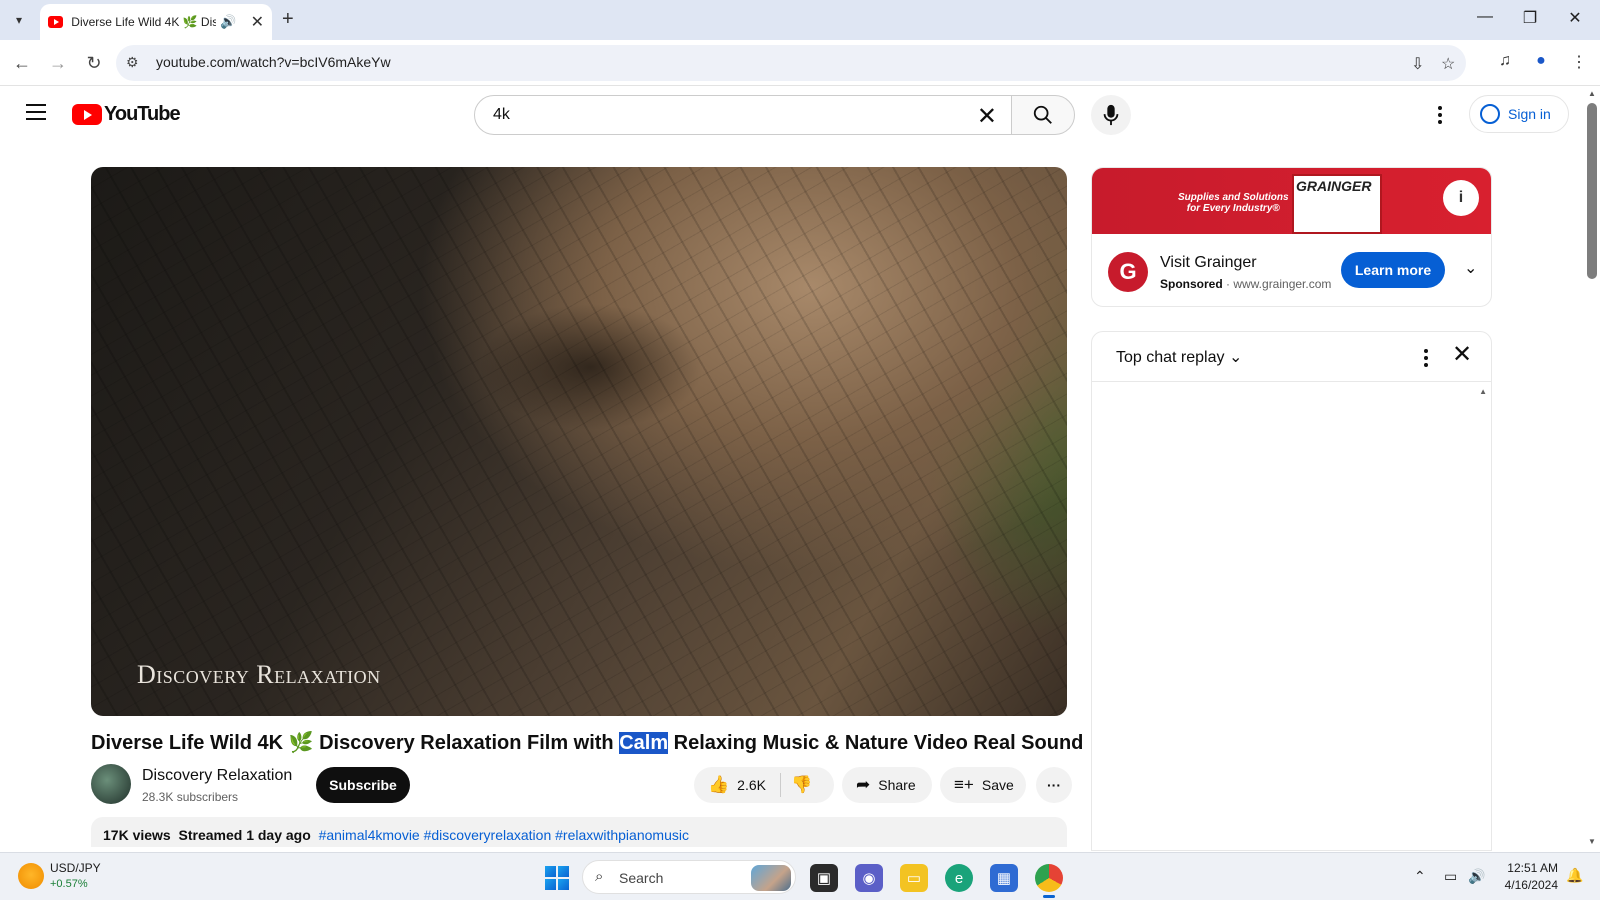 This screenshot has height=900, width=1600. I want to click on dislike-icon: 👎, so click(801, 785).